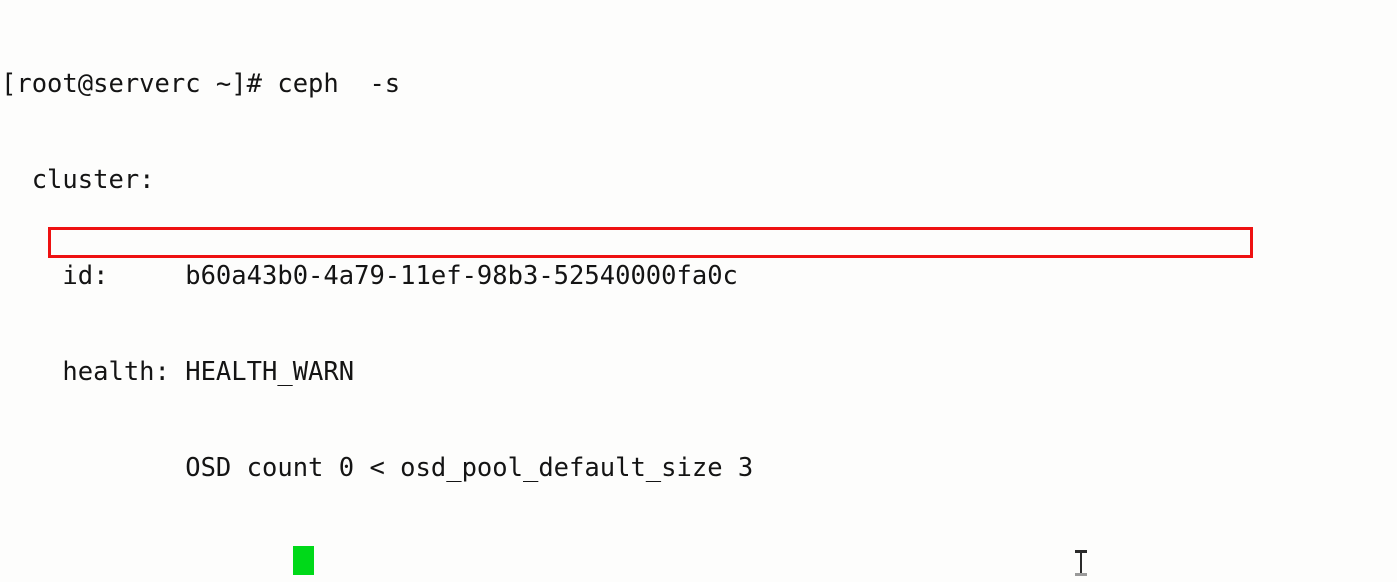 This screenshot has width=1397, height=582. What do you see at coordinates (377, 468) in the screenshot?
I see `terminal-line-health-detail: OSD count 0 < osd_pool_default_size 3` at bounding box center [377, 468].